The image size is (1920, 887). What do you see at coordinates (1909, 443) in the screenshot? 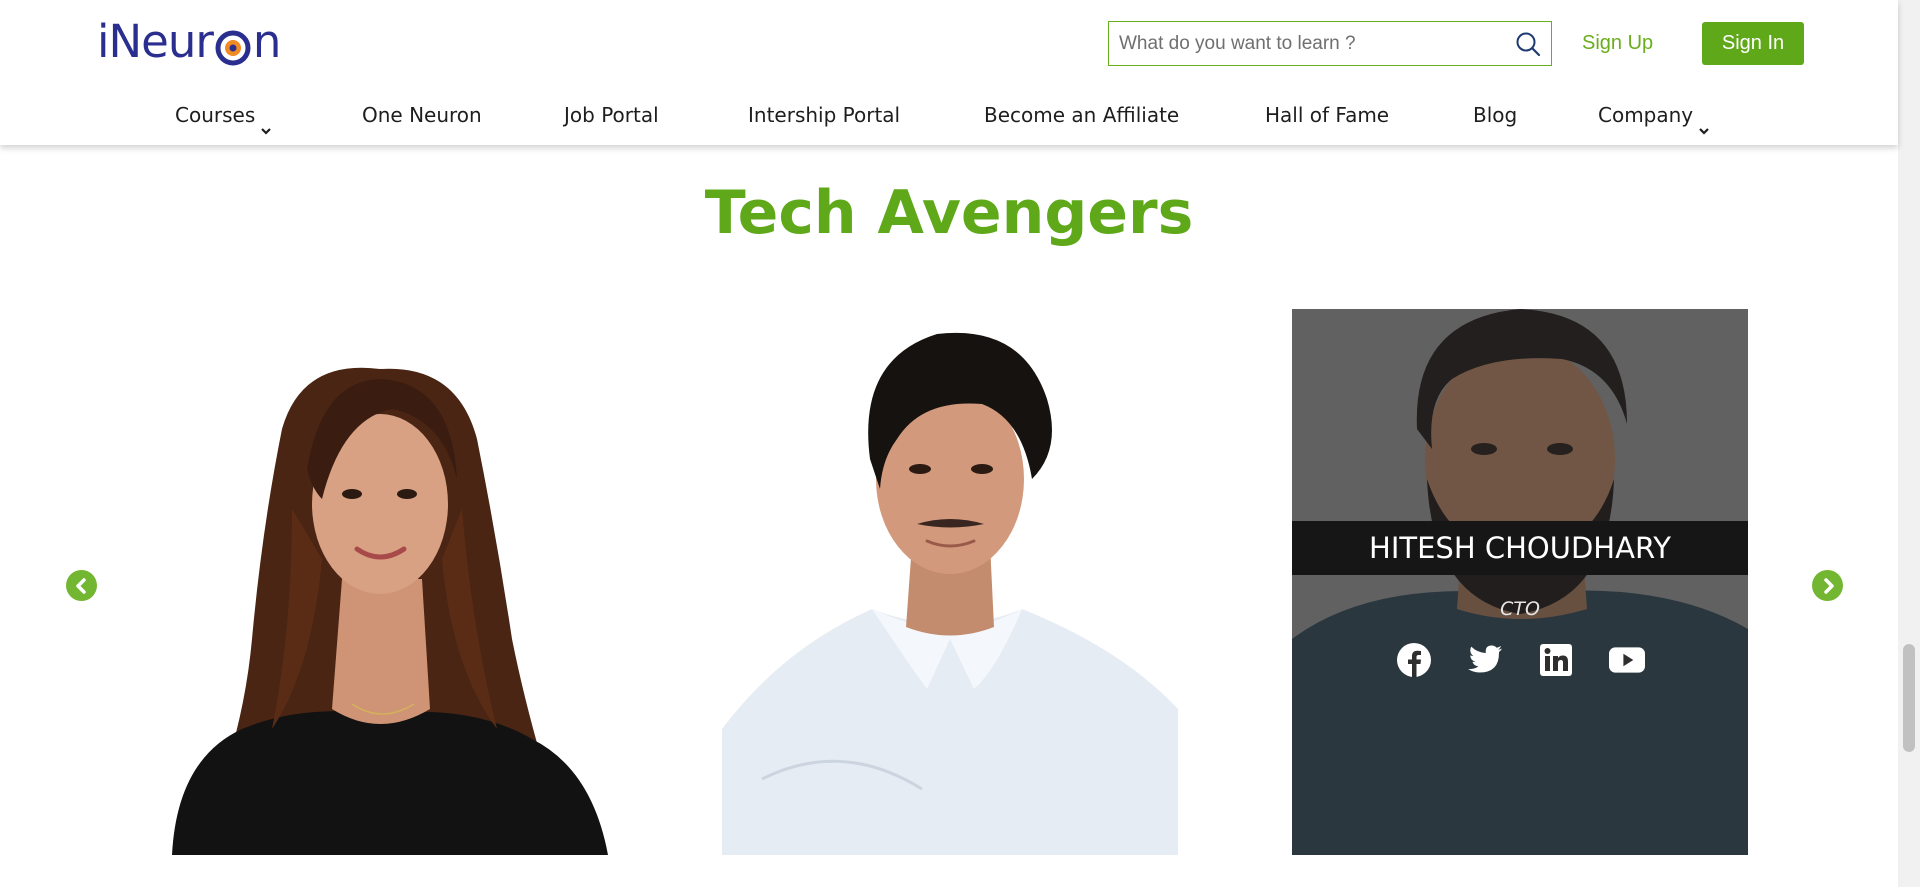
I see `page-scrollbar` at bounding box center [1909, 443].